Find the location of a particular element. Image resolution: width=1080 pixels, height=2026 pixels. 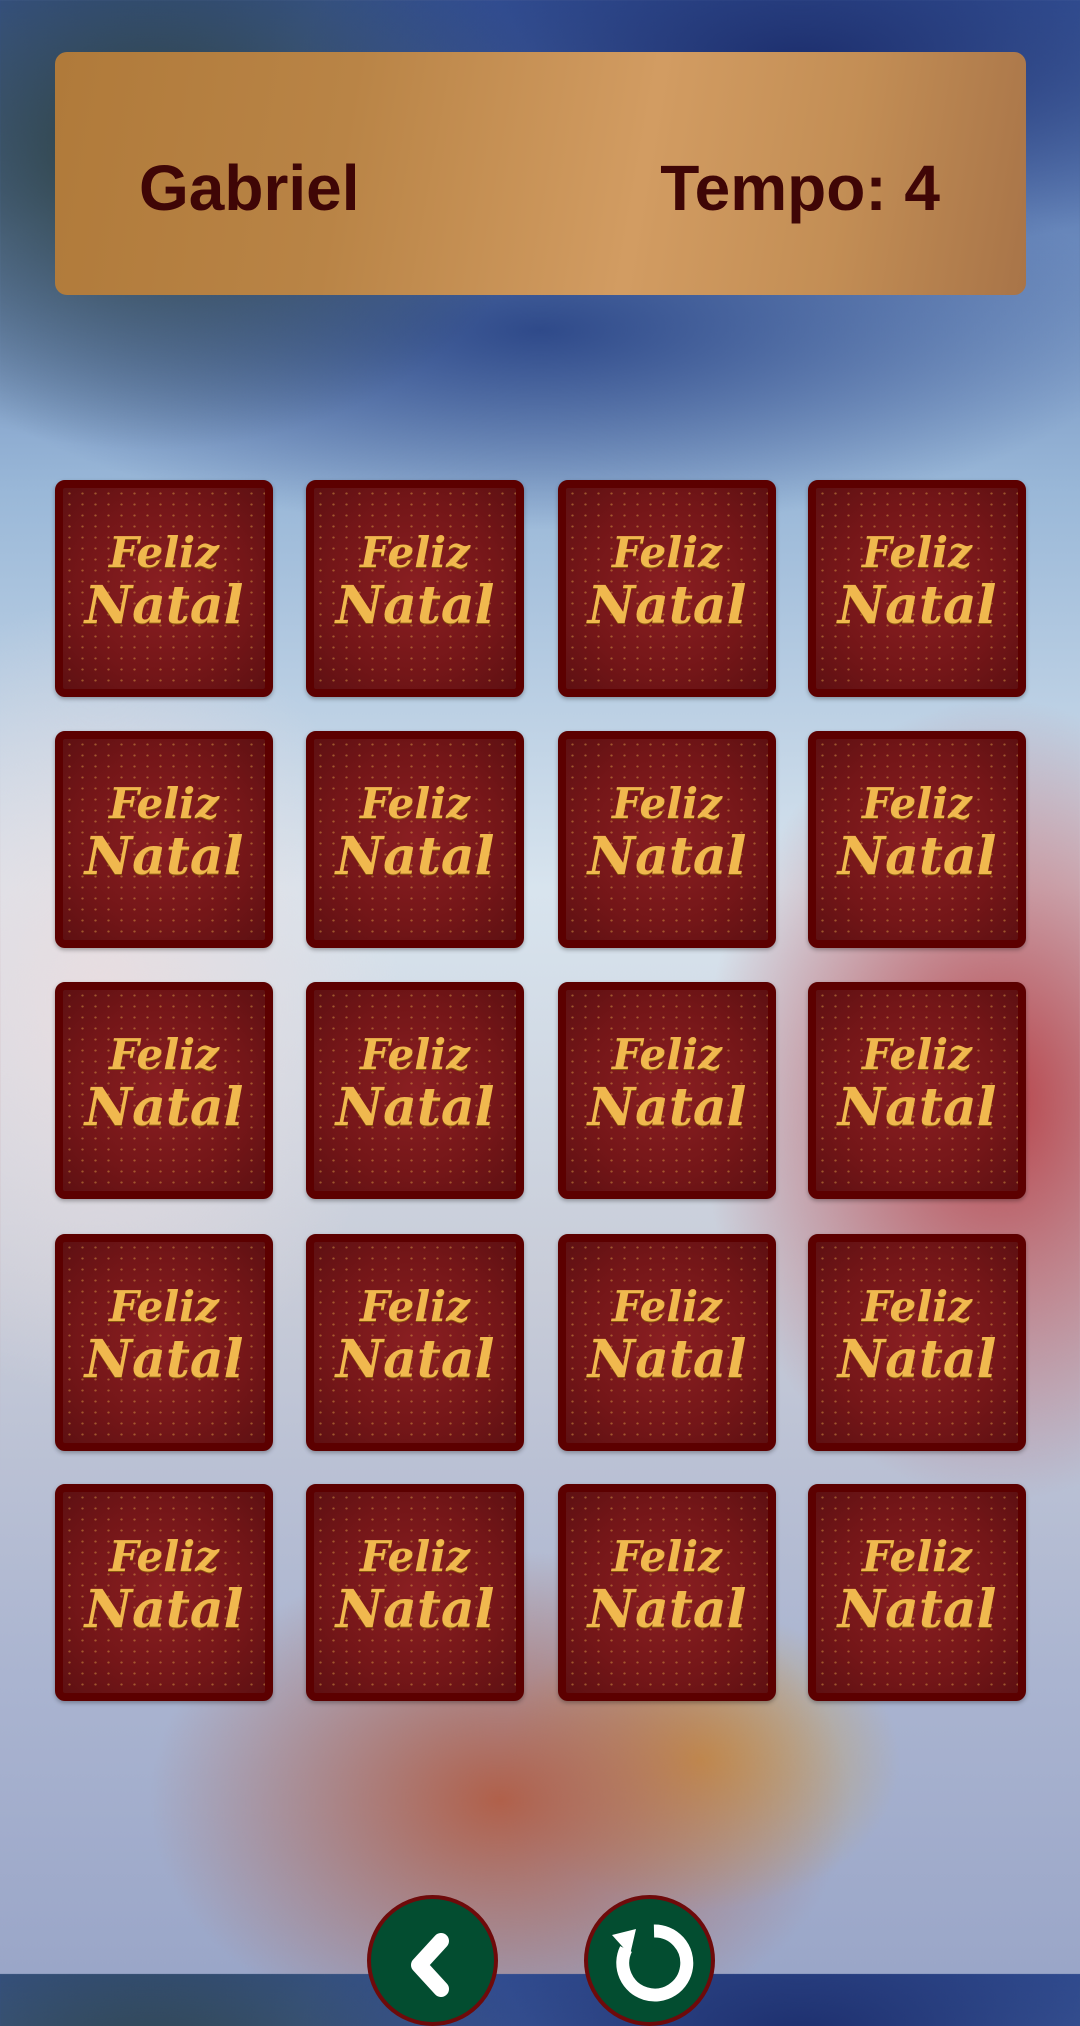

player-name: Gabriel is located at coordinates (249, 188).